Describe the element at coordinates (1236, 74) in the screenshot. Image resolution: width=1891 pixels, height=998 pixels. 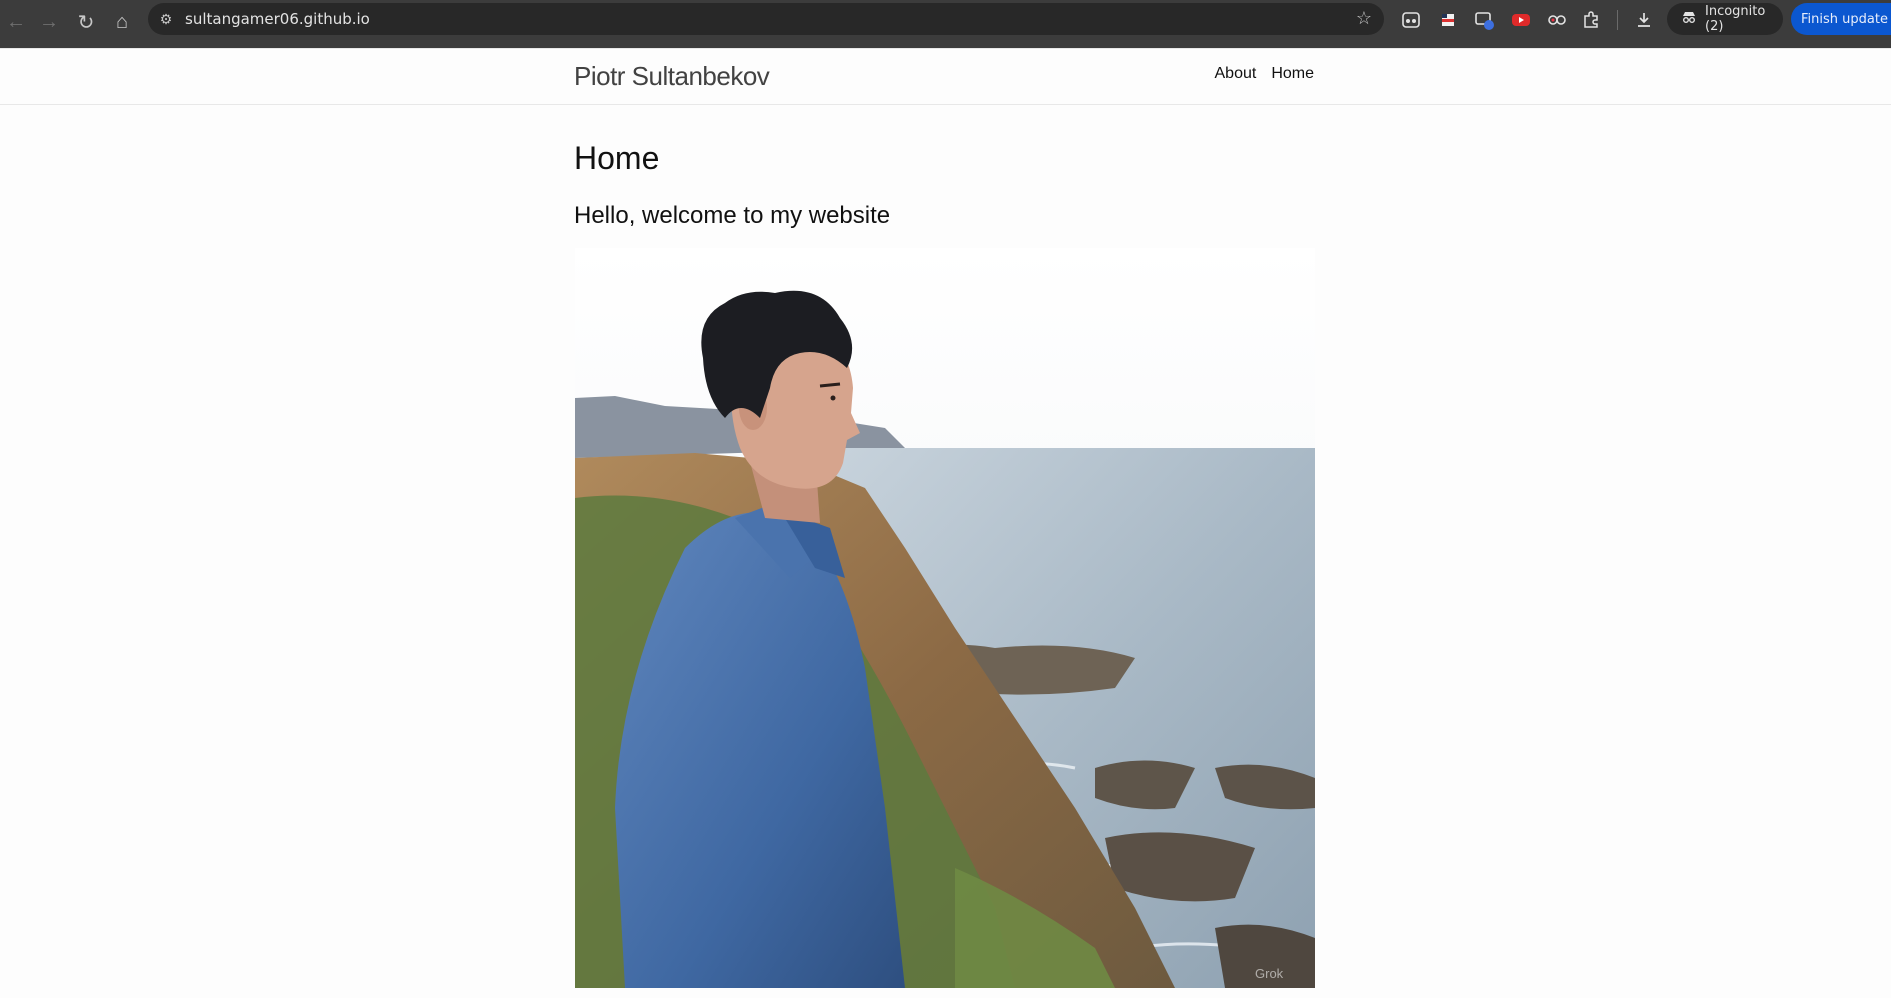
I see `nav-link-about: About` at that location.